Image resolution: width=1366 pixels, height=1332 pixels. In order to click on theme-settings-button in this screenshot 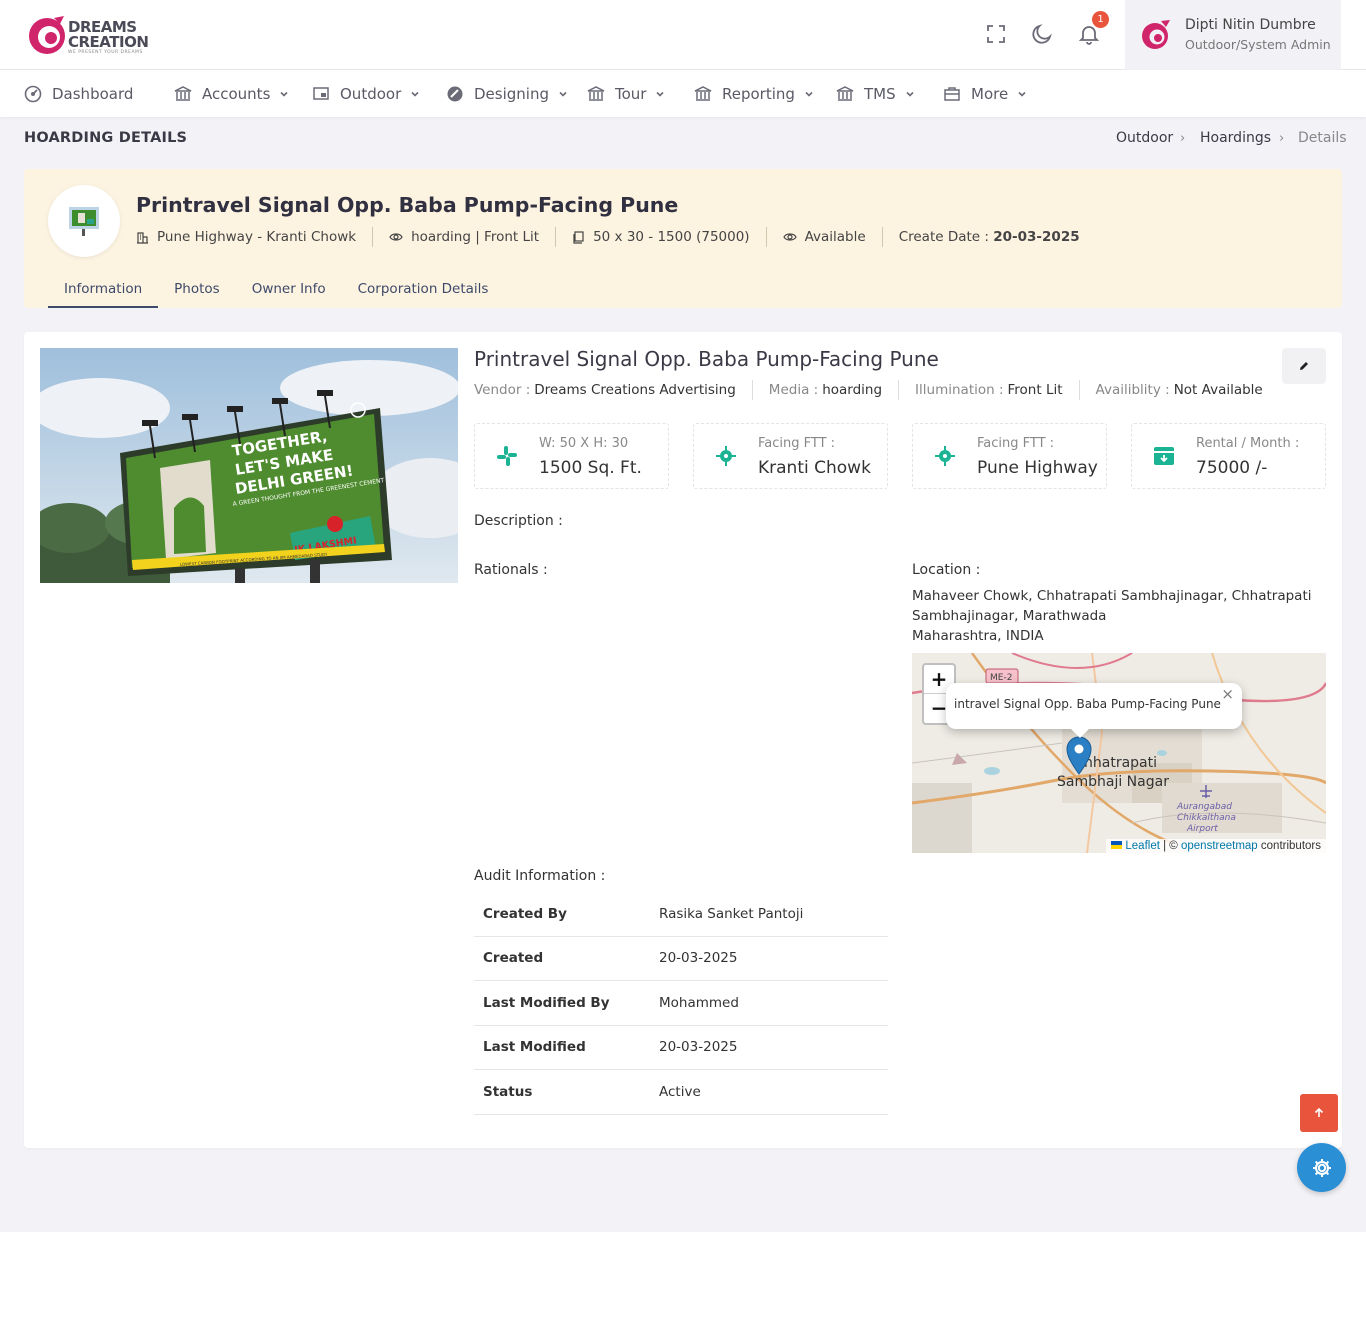, I will do `click(1321, 1167)`.